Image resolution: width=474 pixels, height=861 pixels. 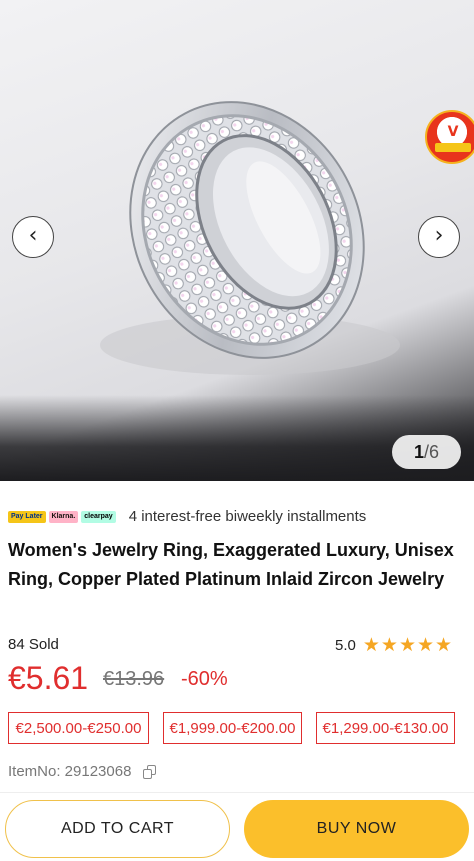 I want to click on image-counter-total: 6, so click(x=434, y=451).